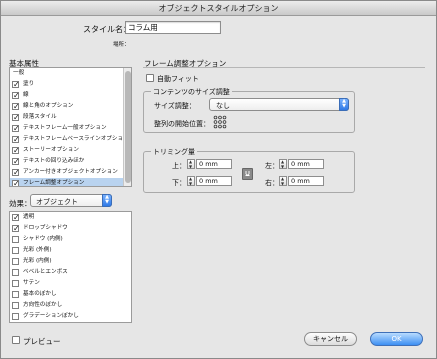  What do you see at coordinates (70, 294) in the screenshot?
I see `effect-row: 基本のぼかし` at bounding box center [70, 294].